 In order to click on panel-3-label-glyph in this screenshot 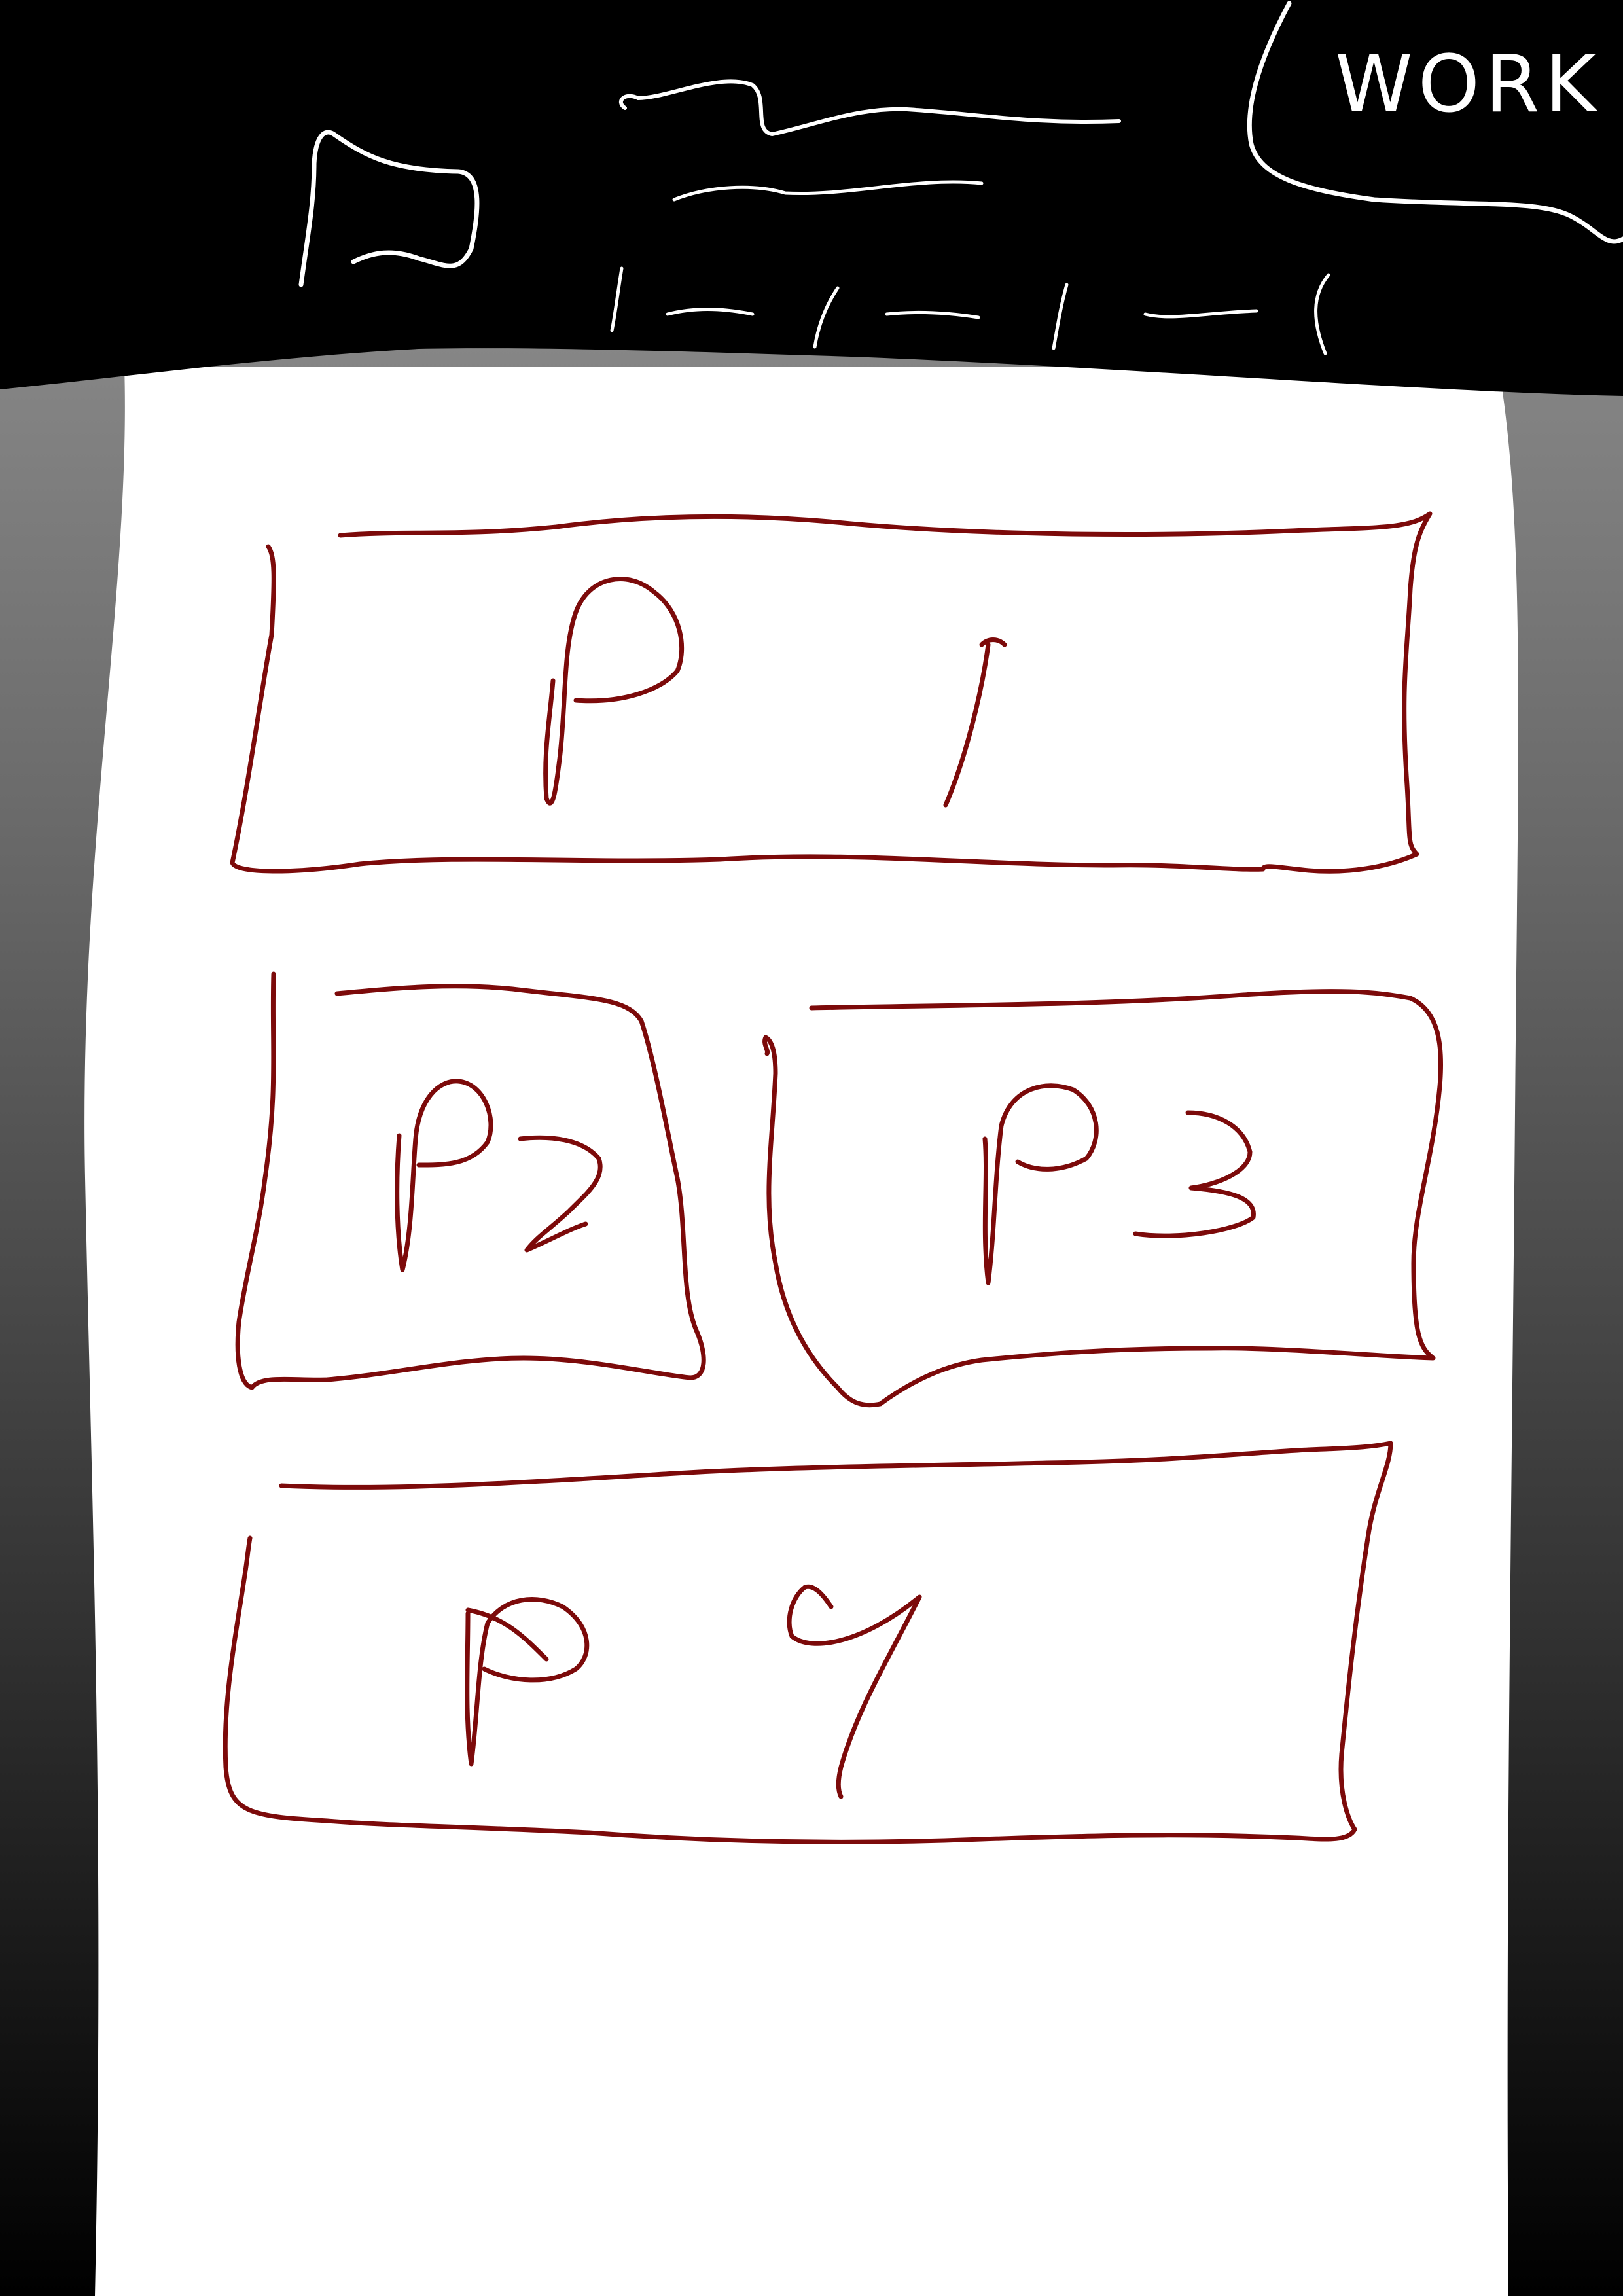, I will do `click(1119, 1184)`.